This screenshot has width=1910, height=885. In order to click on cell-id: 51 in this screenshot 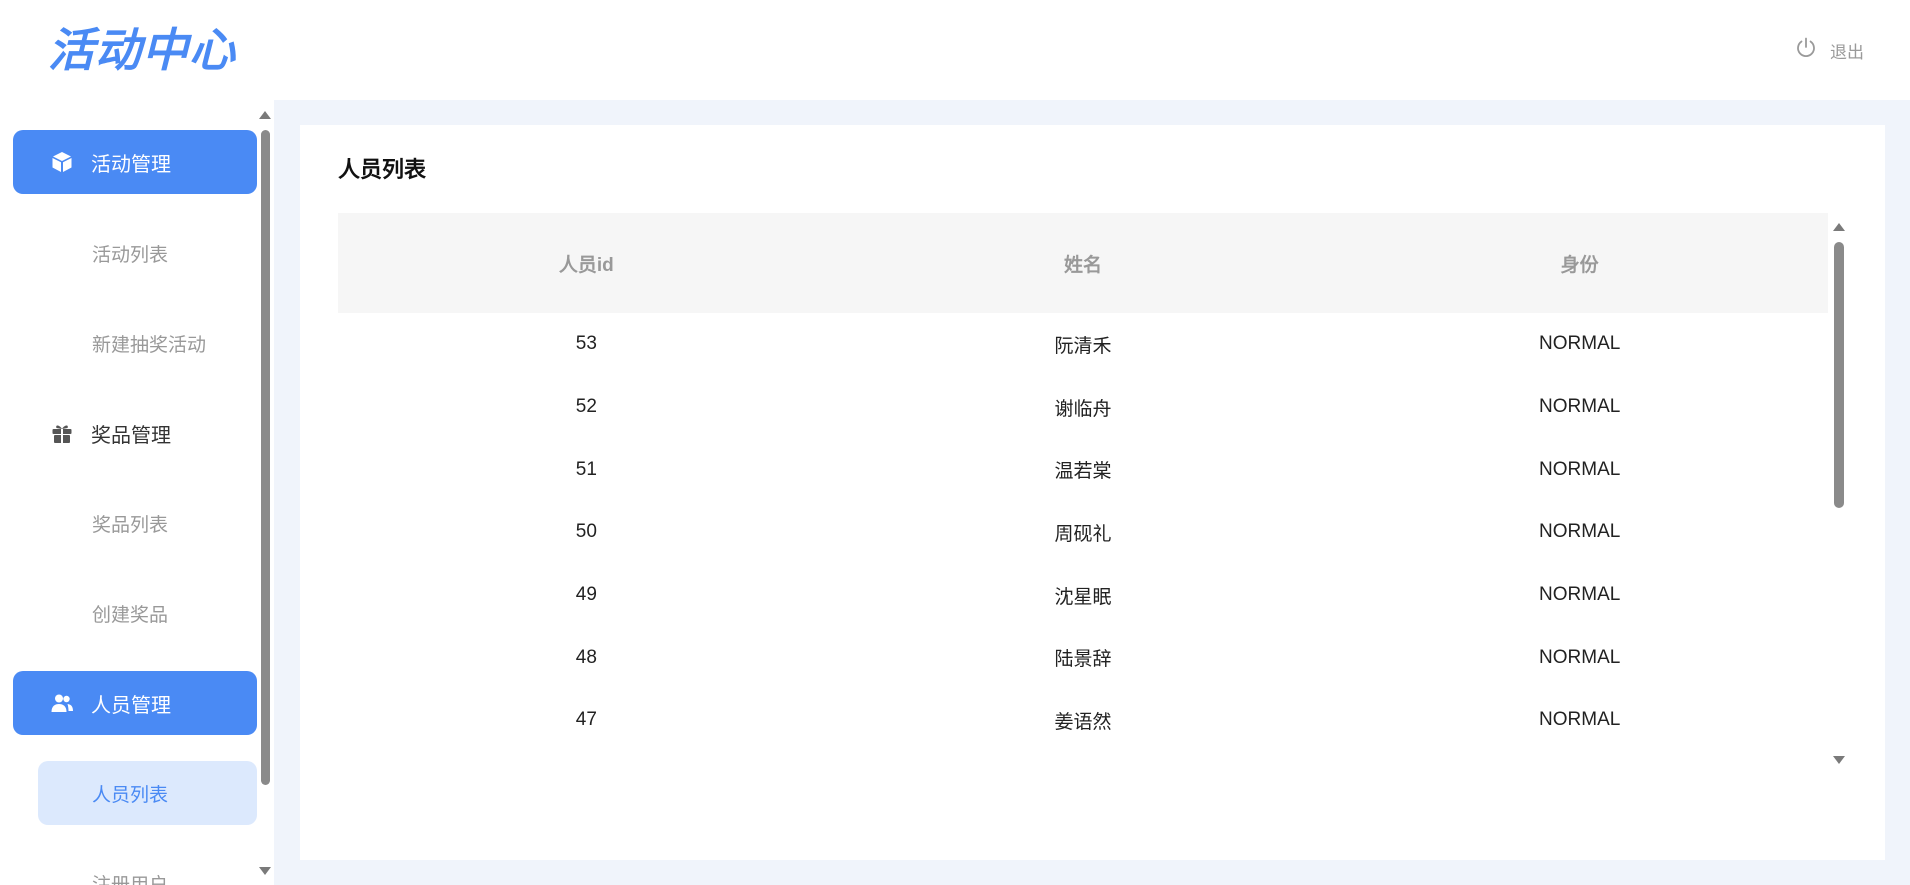, I will do `click(586, 469)`.